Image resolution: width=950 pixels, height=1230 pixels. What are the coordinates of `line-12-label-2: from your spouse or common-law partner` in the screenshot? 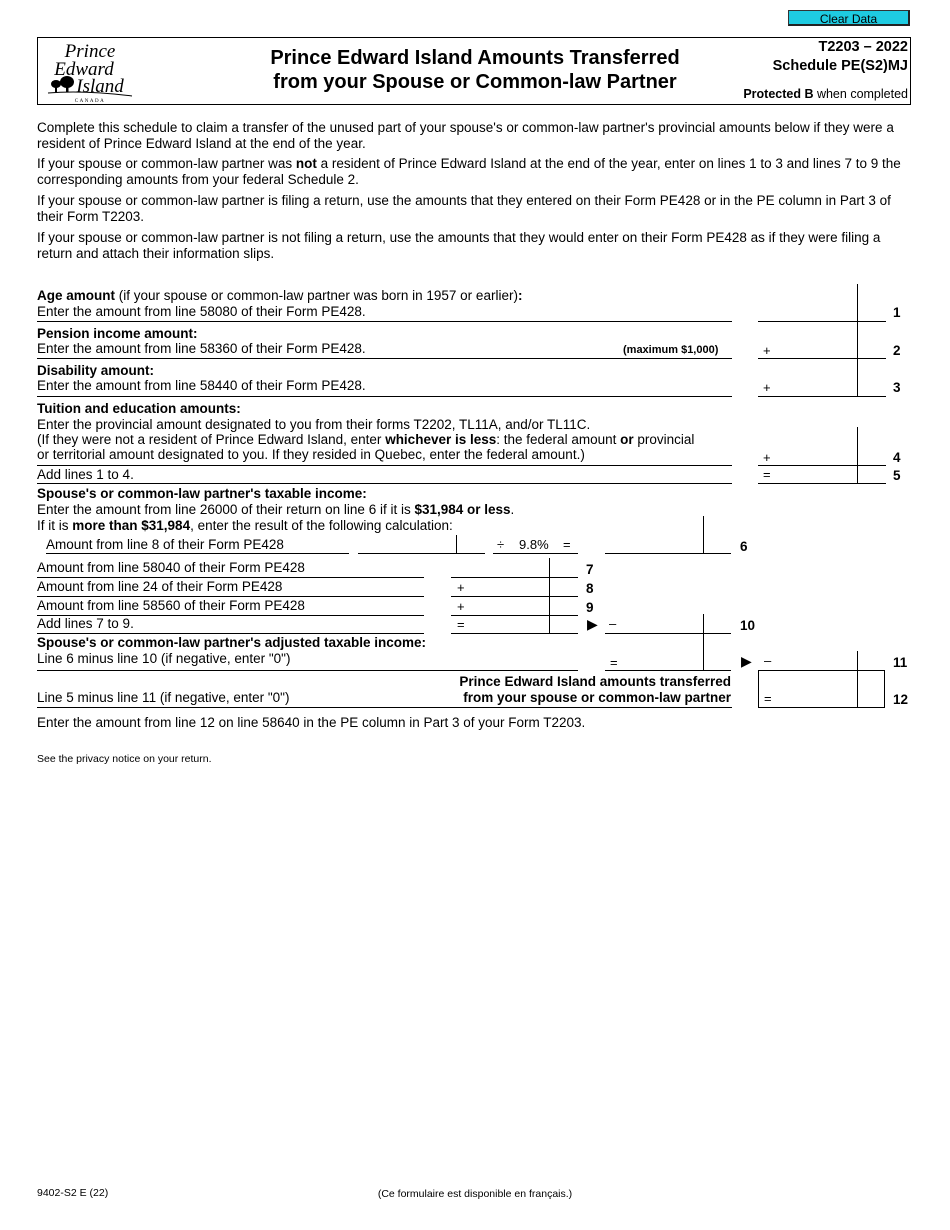 It's located at (597, 697).